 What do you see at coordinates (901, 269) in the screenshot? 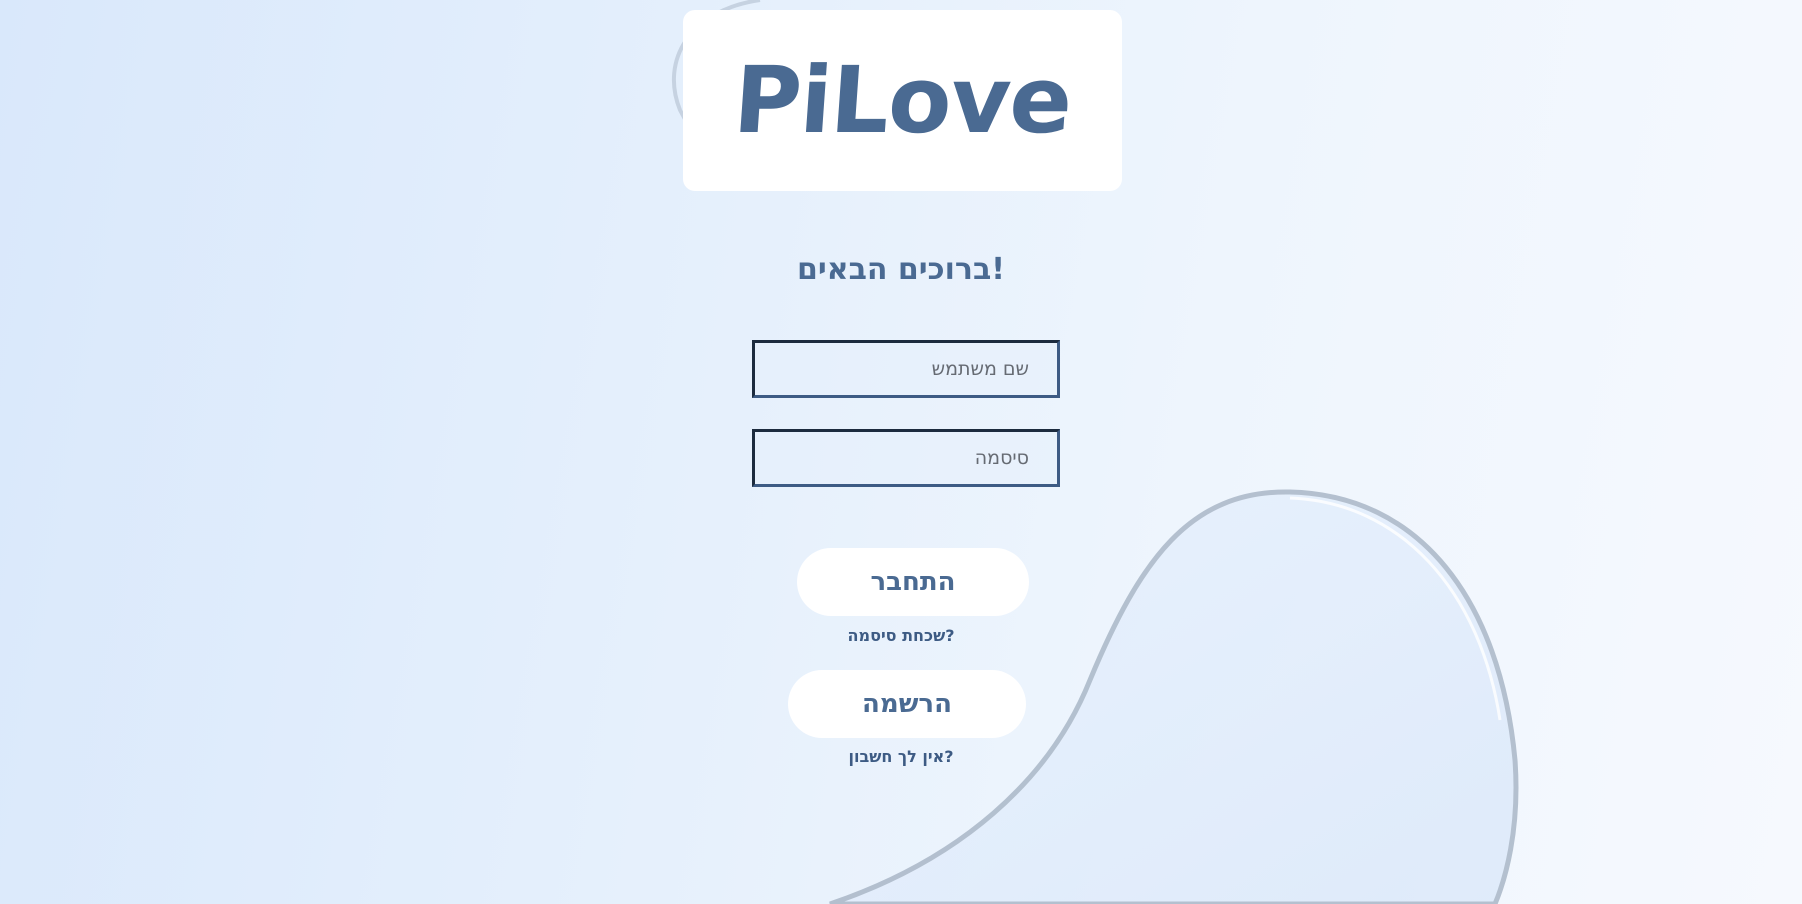
I see `welcome-title: ברוכים הבאים!` at bounding box center [901, 269].